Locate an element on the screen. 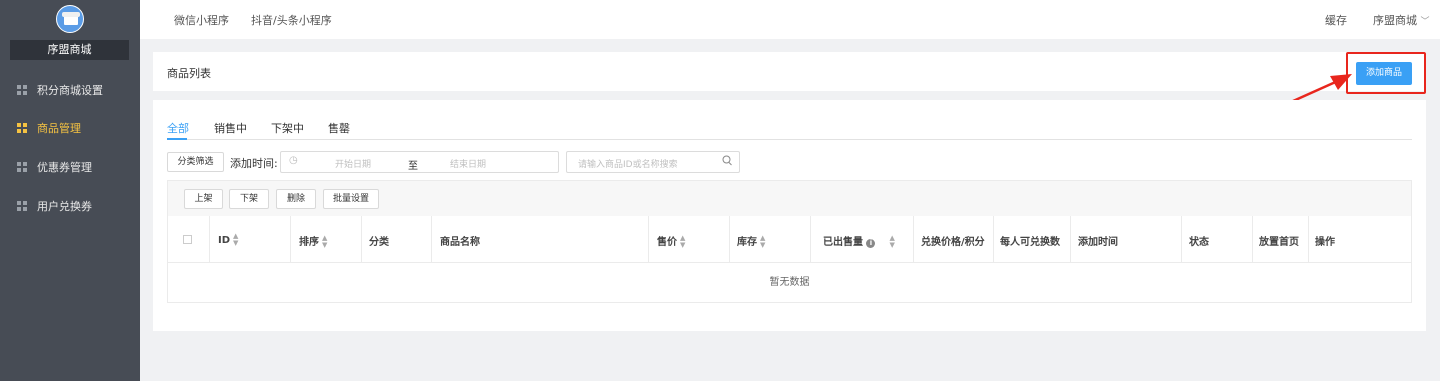  column-header-status: 状态 is located at coordinates (1199, 242).